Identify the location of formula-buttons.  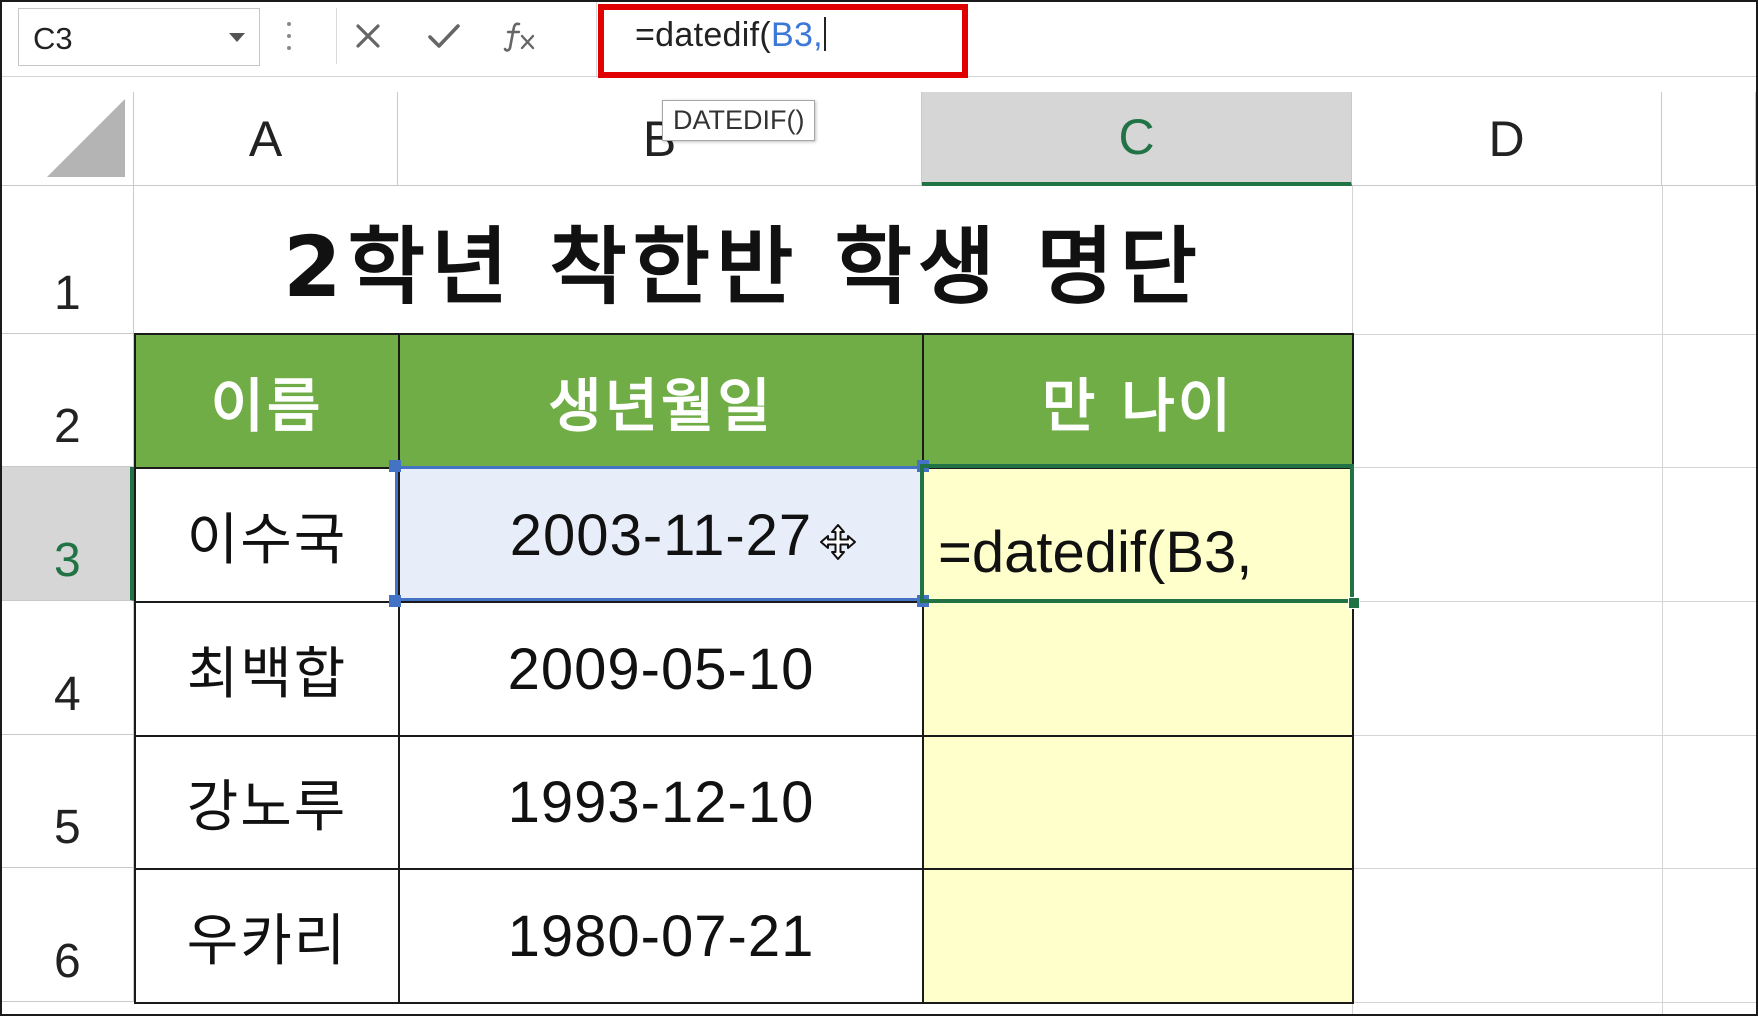
(456, 36).